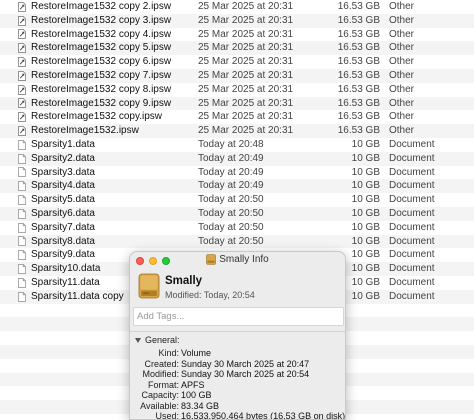 The height and width of the screenshot is (420, 474). What do you see at coordinates (63, 241) in the screenshot?
I see `file-name: Sparsity8.data` at bounding box center [63, 241].